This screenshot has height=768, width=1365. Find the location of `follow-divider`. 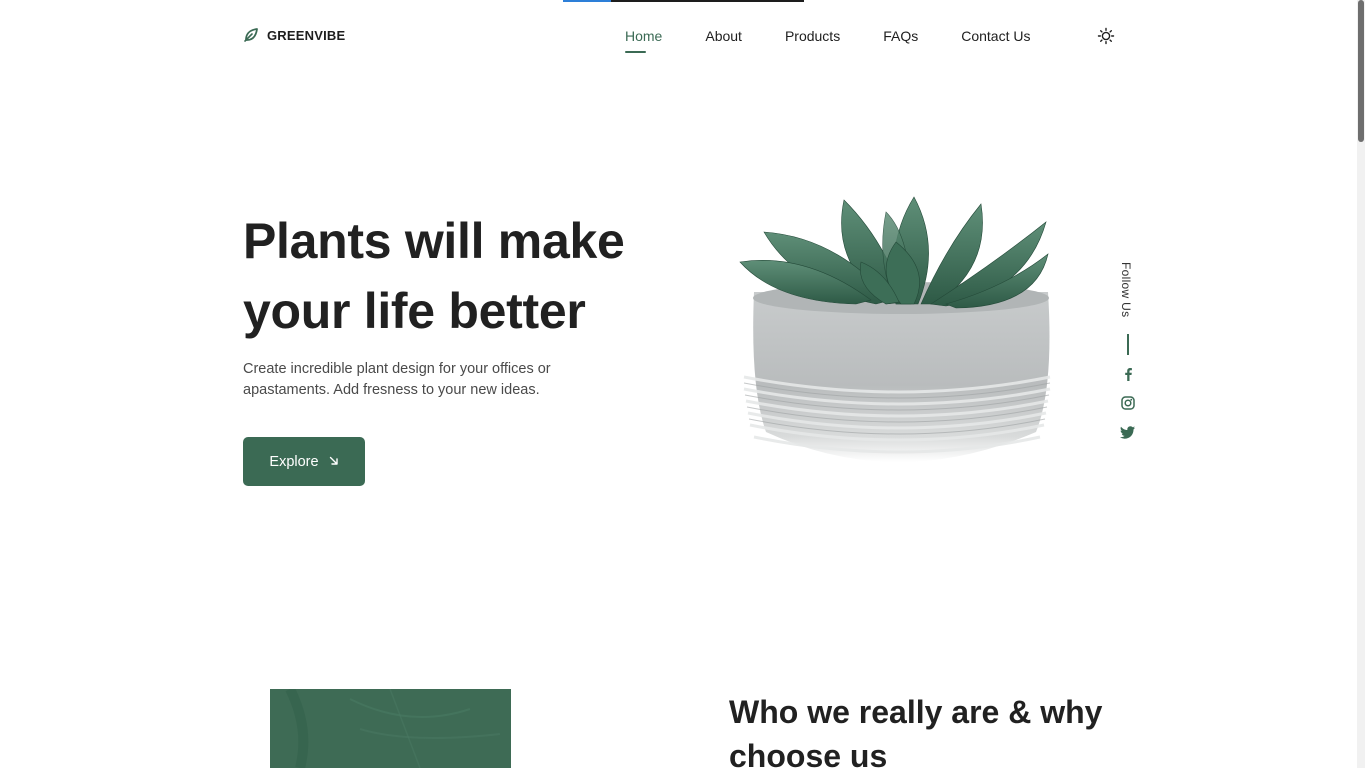

follow-divider is located at coordinates (1128, 344).